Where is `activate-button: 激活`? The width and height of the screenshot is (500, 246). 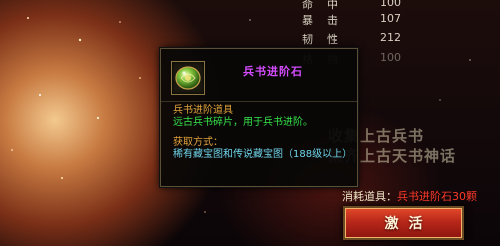
activate-button: 激活 is located at coordinates (403, 223).